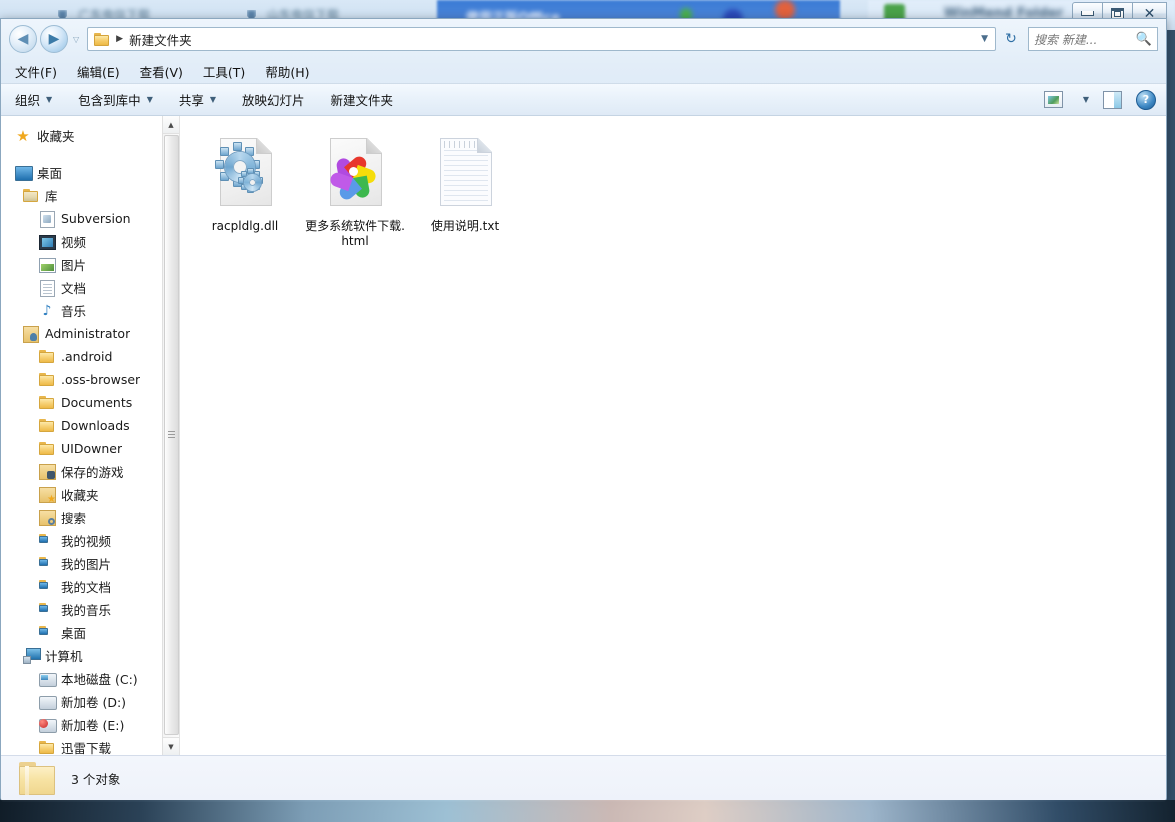 The width and height of the screenshot is (1175, 822). I want to click on background-dot-orange, so click(785, 10).